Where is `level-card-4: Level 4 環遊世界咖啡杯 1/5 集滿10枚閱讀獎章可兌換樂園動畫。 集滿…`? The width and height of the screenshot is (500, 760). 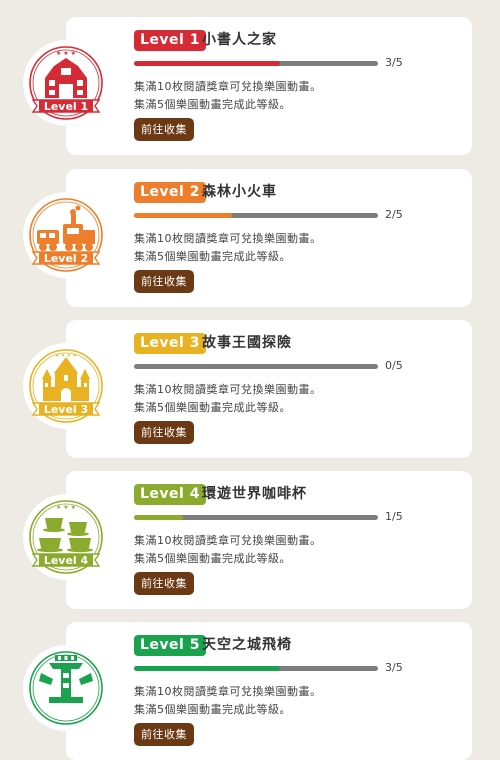
level-card-4: Level 4 環遊世界咖啡杯 1/5 集滿10枚閱讀獎章可兌換樂園動畫。 集滿… is located at coordinates (269, 540).